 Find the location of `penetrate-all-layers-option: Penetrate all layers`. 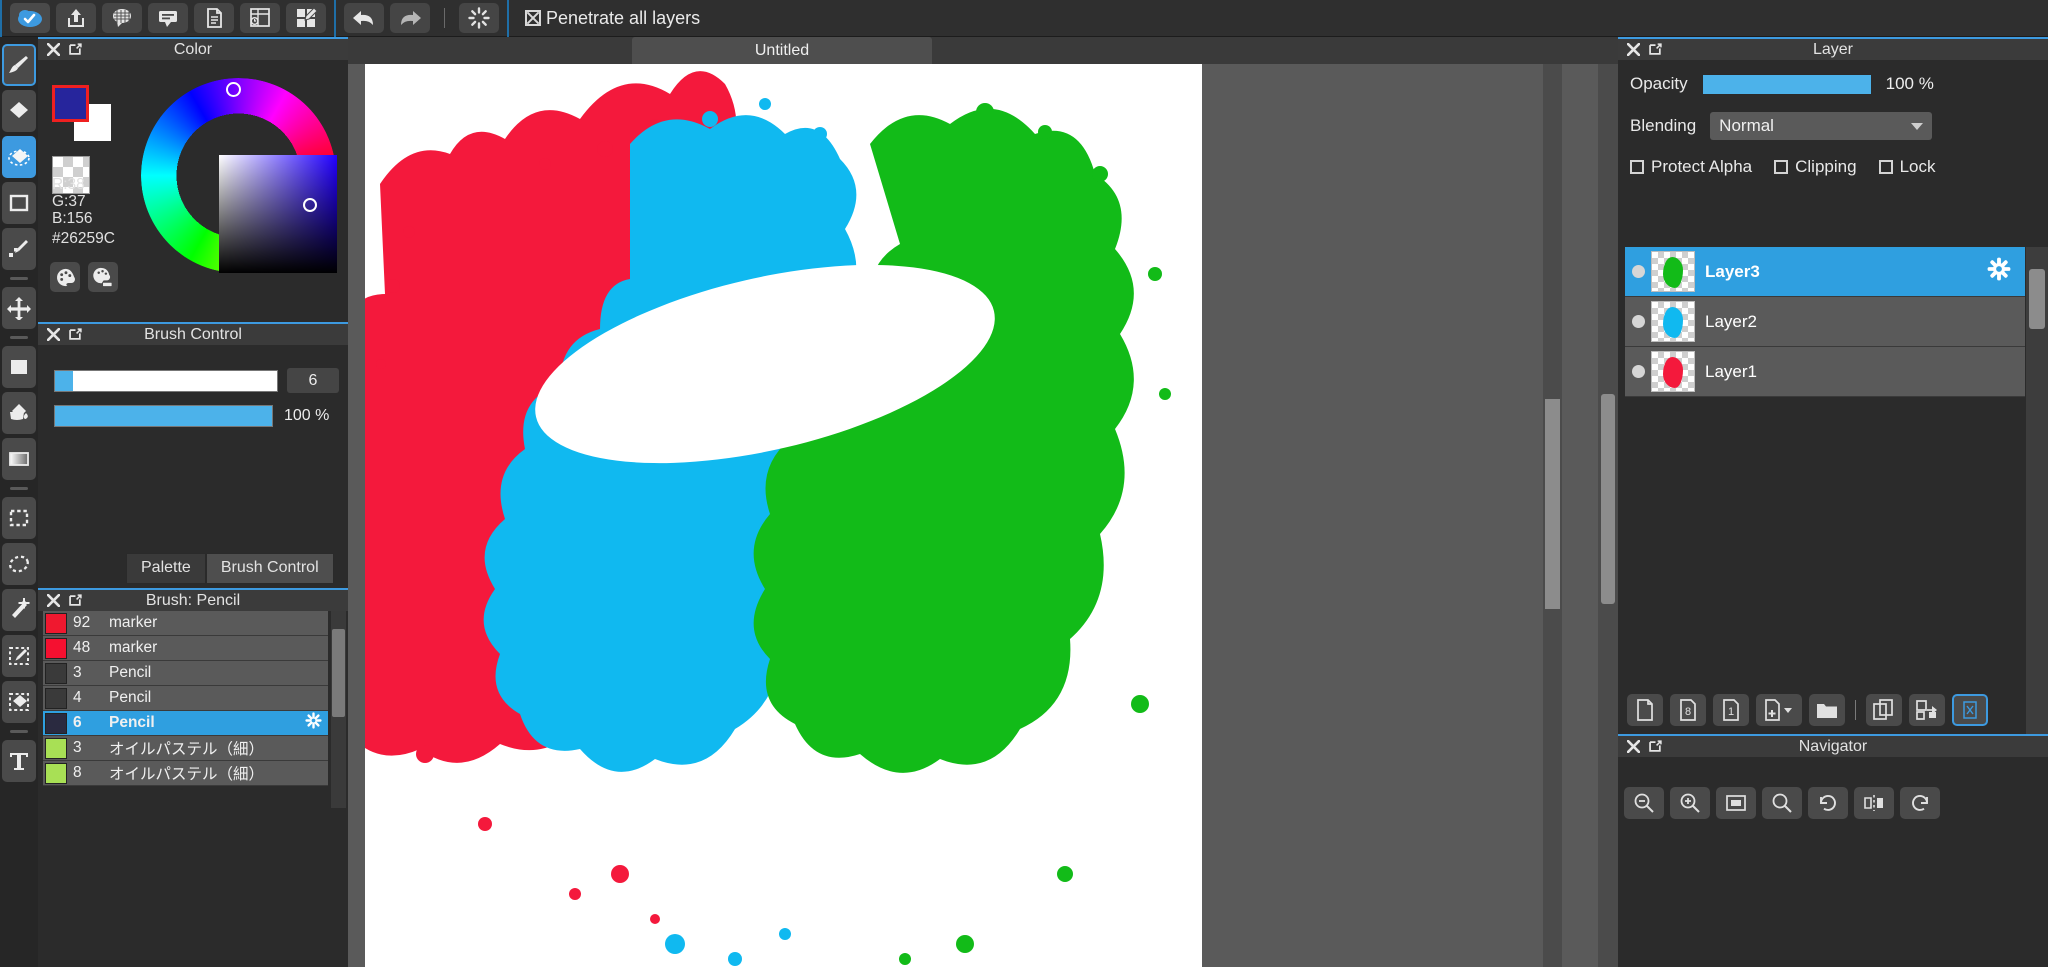

penetrate-all-layers-option: Penetrate all layers is located at coordinates (604, 18).